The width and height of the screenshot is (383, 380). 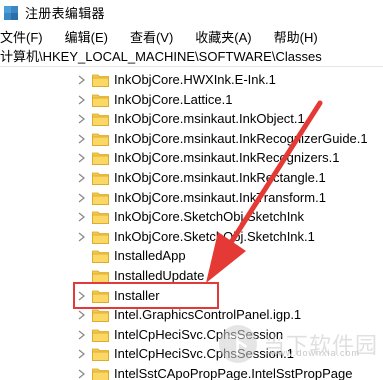 I want to click on tree-item-label: InkObjCore.msinkaut.InkObject.1, so click(x=209, y=119).